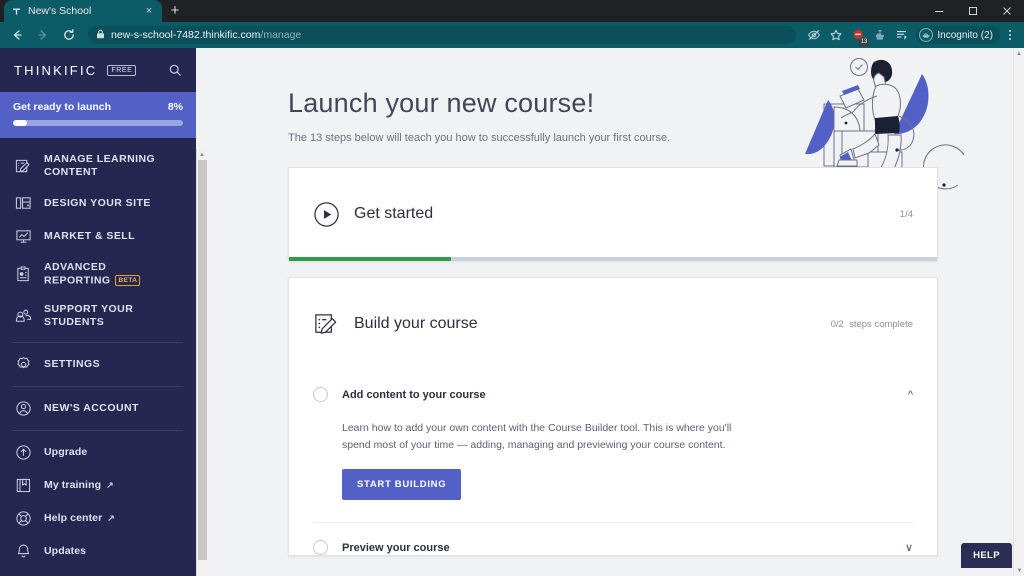  Describe the element at coordinates (442, 35) in the screenshot. I see `address-bar: new-s-school-7482.thinkific.com/manage` at that location.